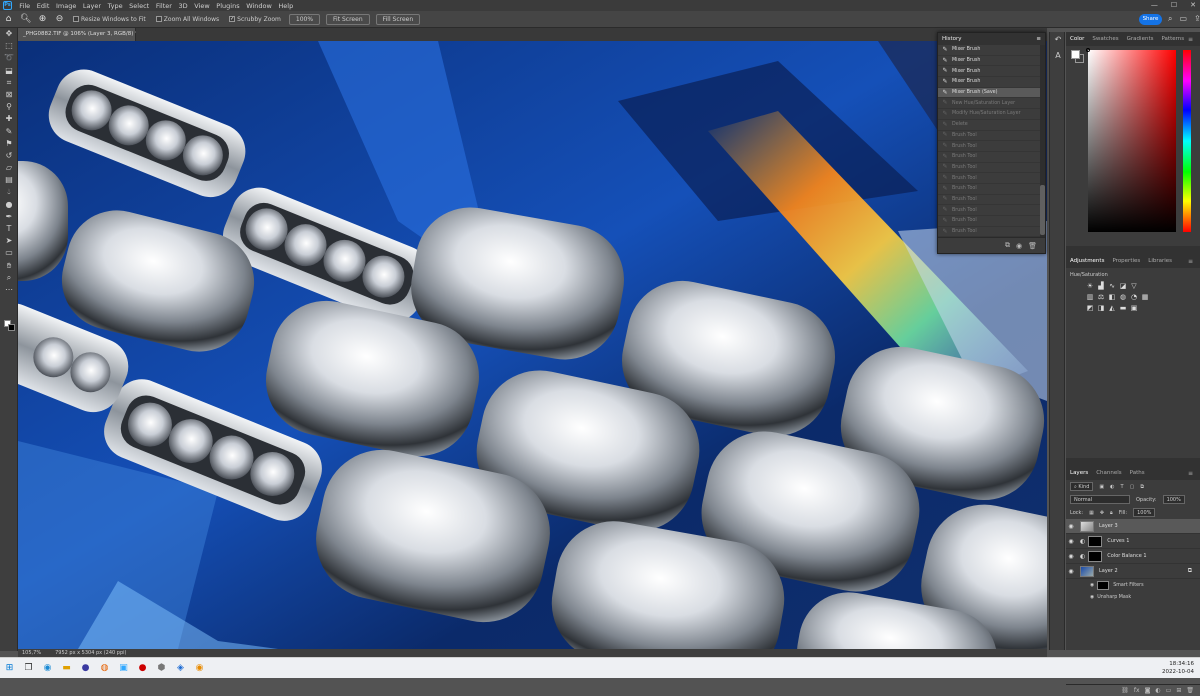 The width and height of the screenshot is (1200, 696). I want to click on fill-screen-button: Fill Screen, so click(398, 19).